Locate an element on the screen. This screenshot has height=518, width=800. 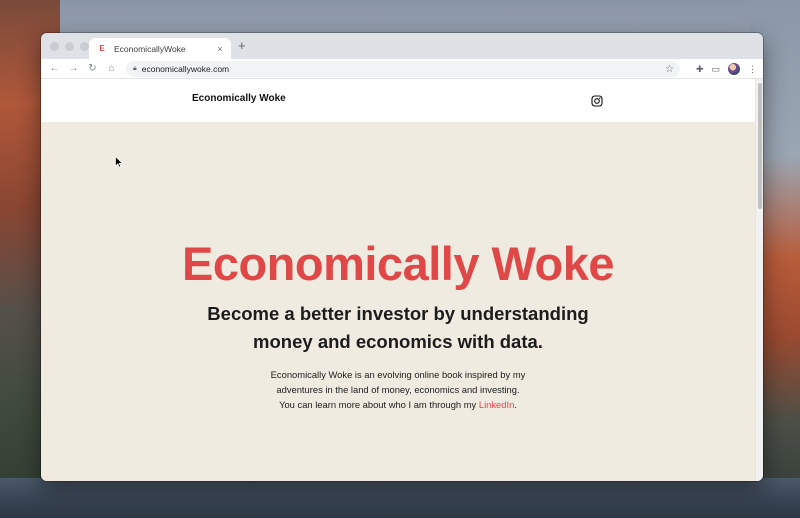
forward-arrow-icon: → is located at coordinates (73, 69).